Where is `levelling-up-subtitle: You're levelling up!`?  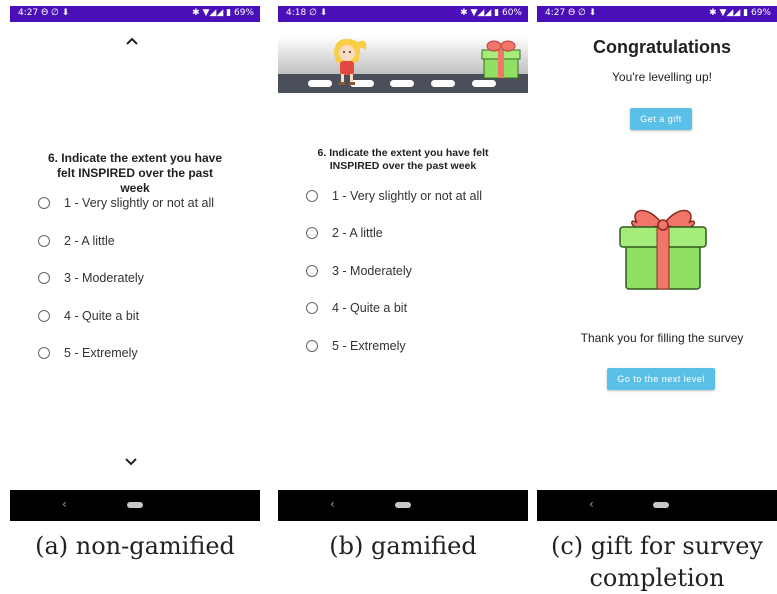 levelling-up-subtitle: You're levelling up! is located at coordinates (662, 77).